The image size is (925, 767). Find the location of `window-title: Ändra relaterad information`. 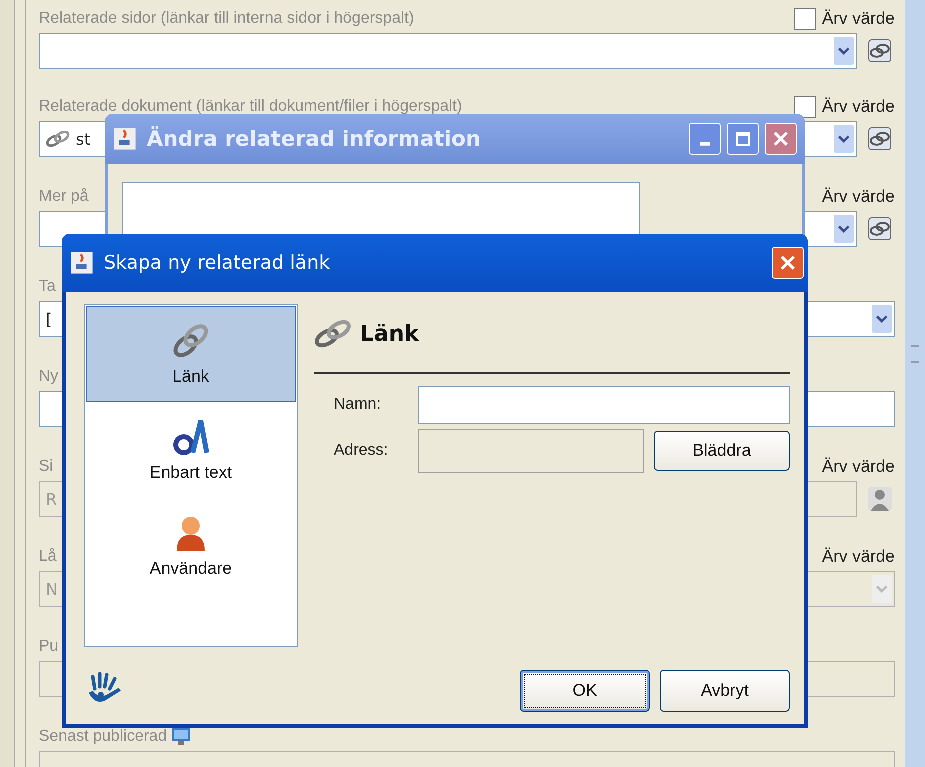

window-title: Ändra relaterad information is located at coordinates (314, 139).